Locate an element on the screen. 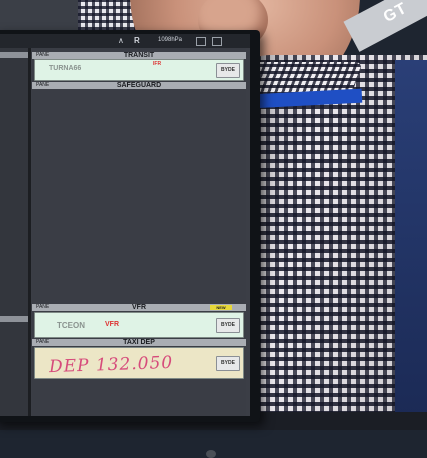 This screenshot has height=458, width=427. strip-callsign: TURNA66 is located at coordinates (65, 68).